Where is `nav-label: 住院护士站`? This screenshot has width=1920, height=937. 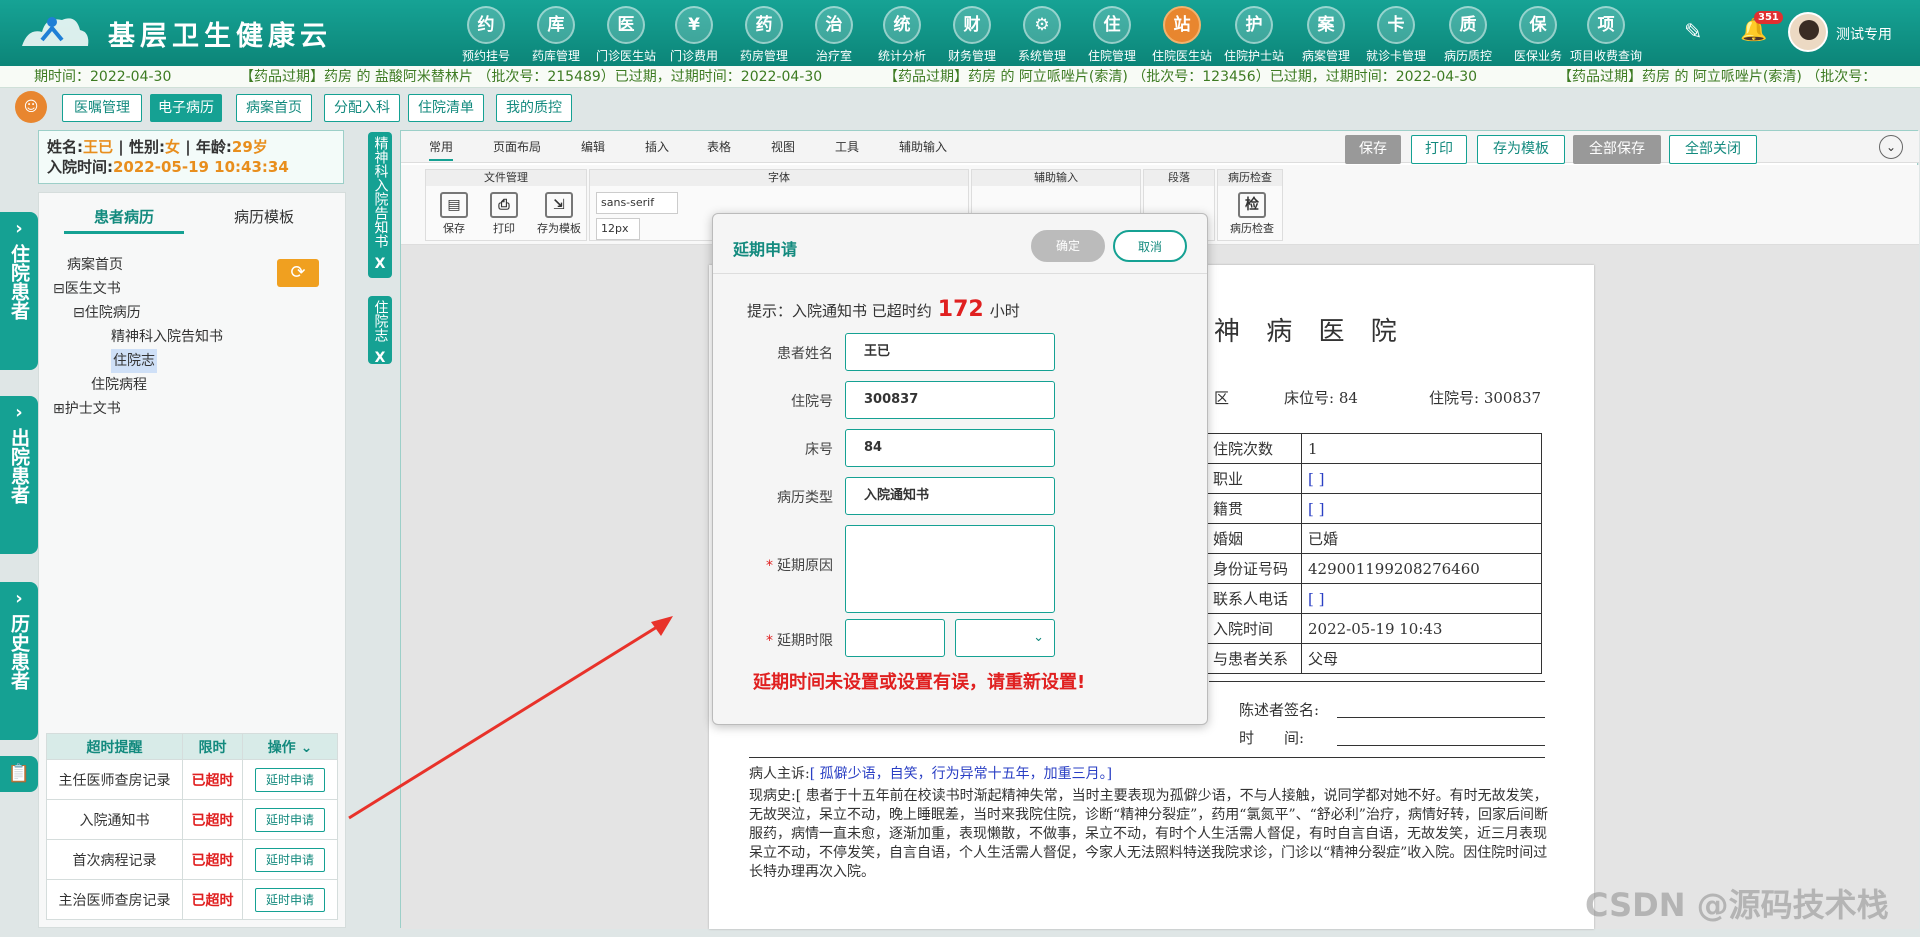 nav-label: 住院护士站 is located at coordinates (1253, 56).